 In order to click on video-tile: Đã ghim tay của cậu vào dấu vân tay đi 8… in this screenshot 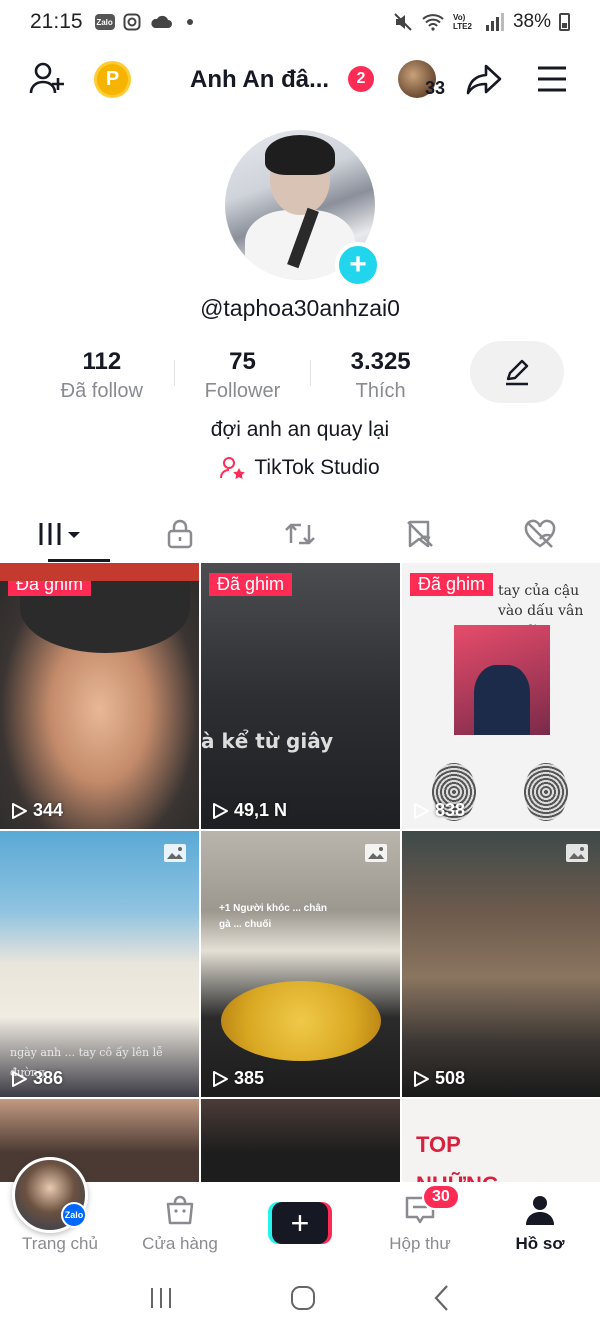, I will do `click(501, 696)`.